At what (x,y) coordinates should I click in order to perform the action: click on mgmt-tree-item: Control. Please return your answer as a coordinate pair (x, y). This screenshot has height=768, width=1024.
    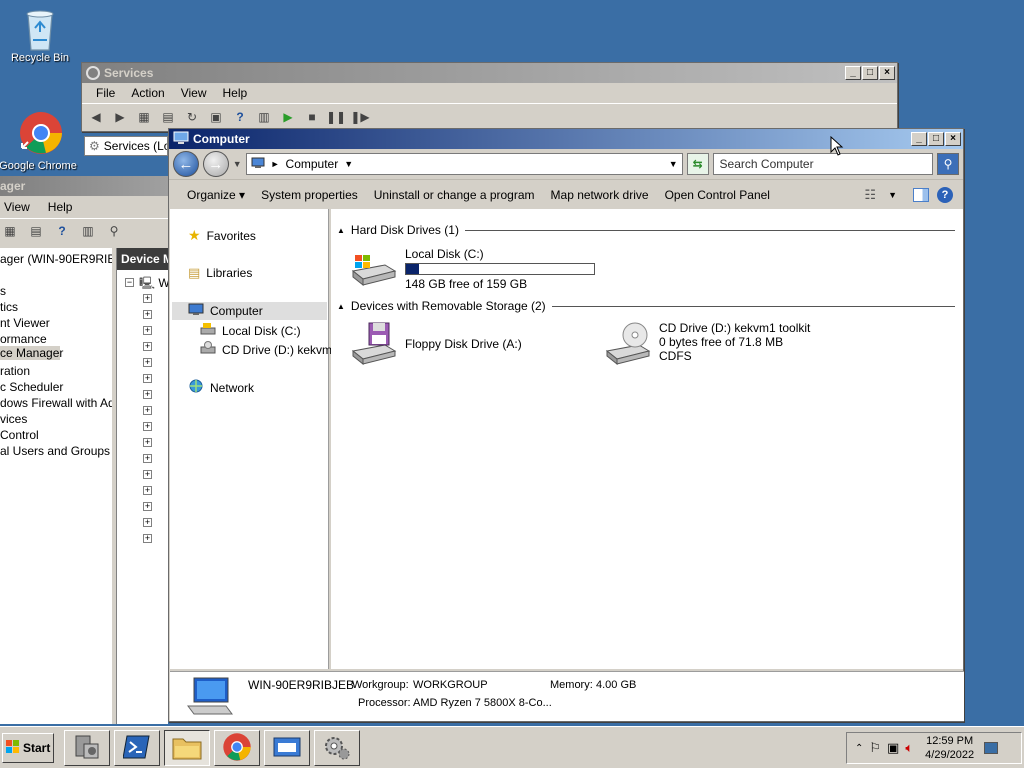
    Looking at the image, I should click on (19, 435).